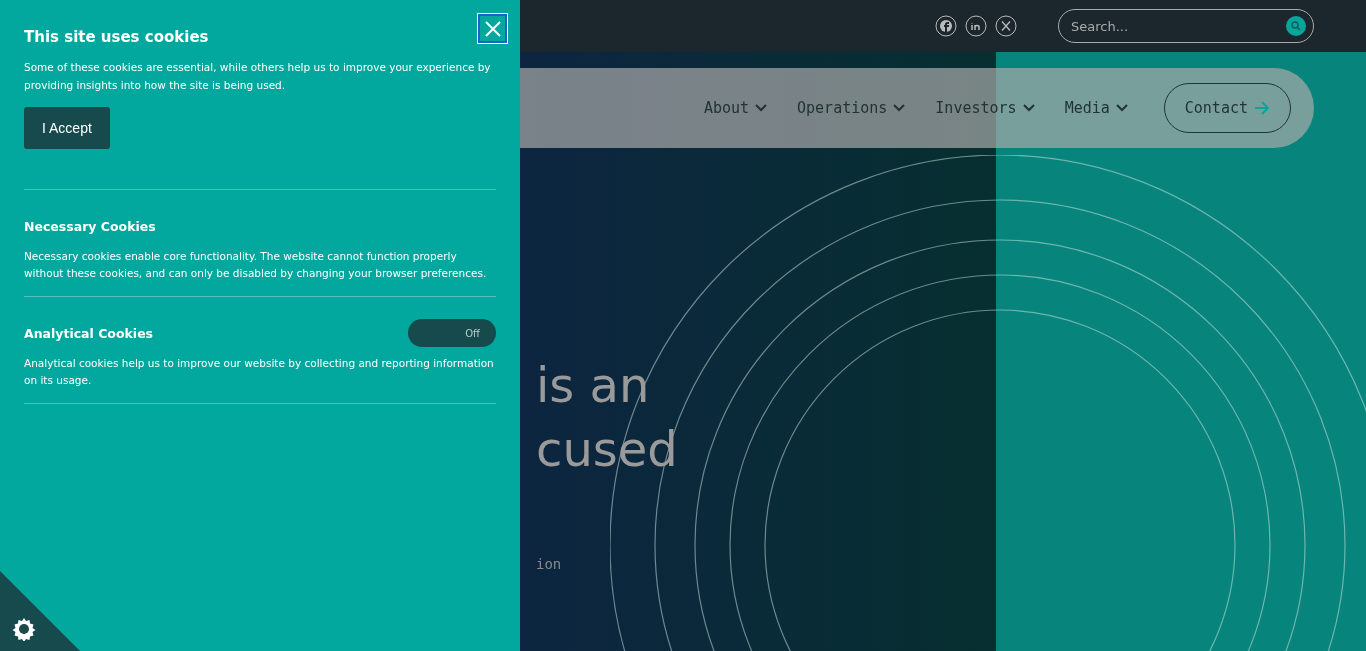 The width and height of the screenshot is (1366, 651). I want to click on close-icon, so click(492, 28).